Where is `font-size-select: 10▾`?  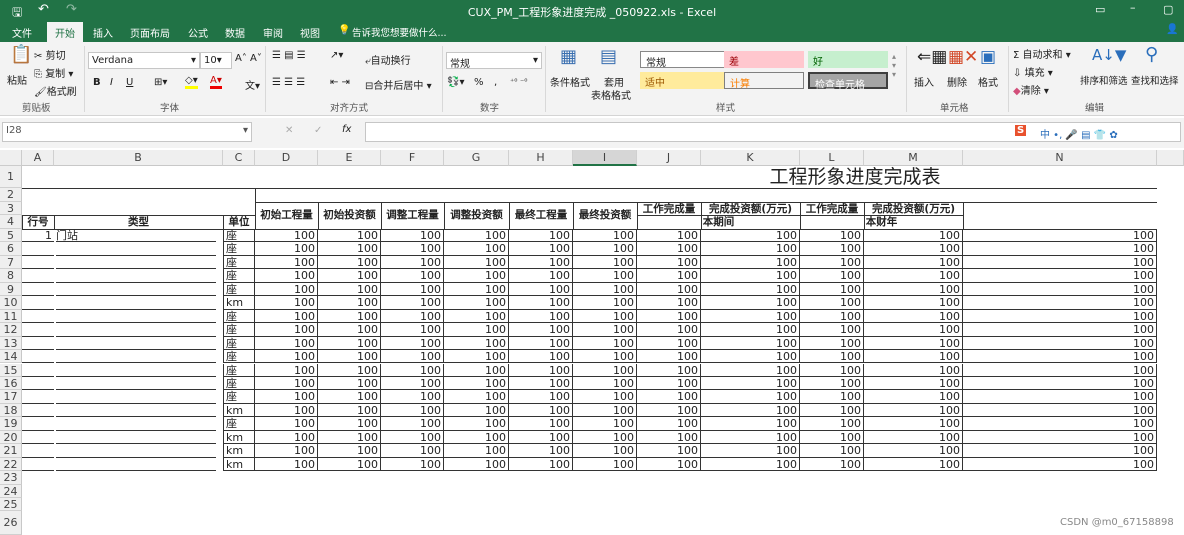
font-size-select: 10▾ is located at coordinates (216, 60).